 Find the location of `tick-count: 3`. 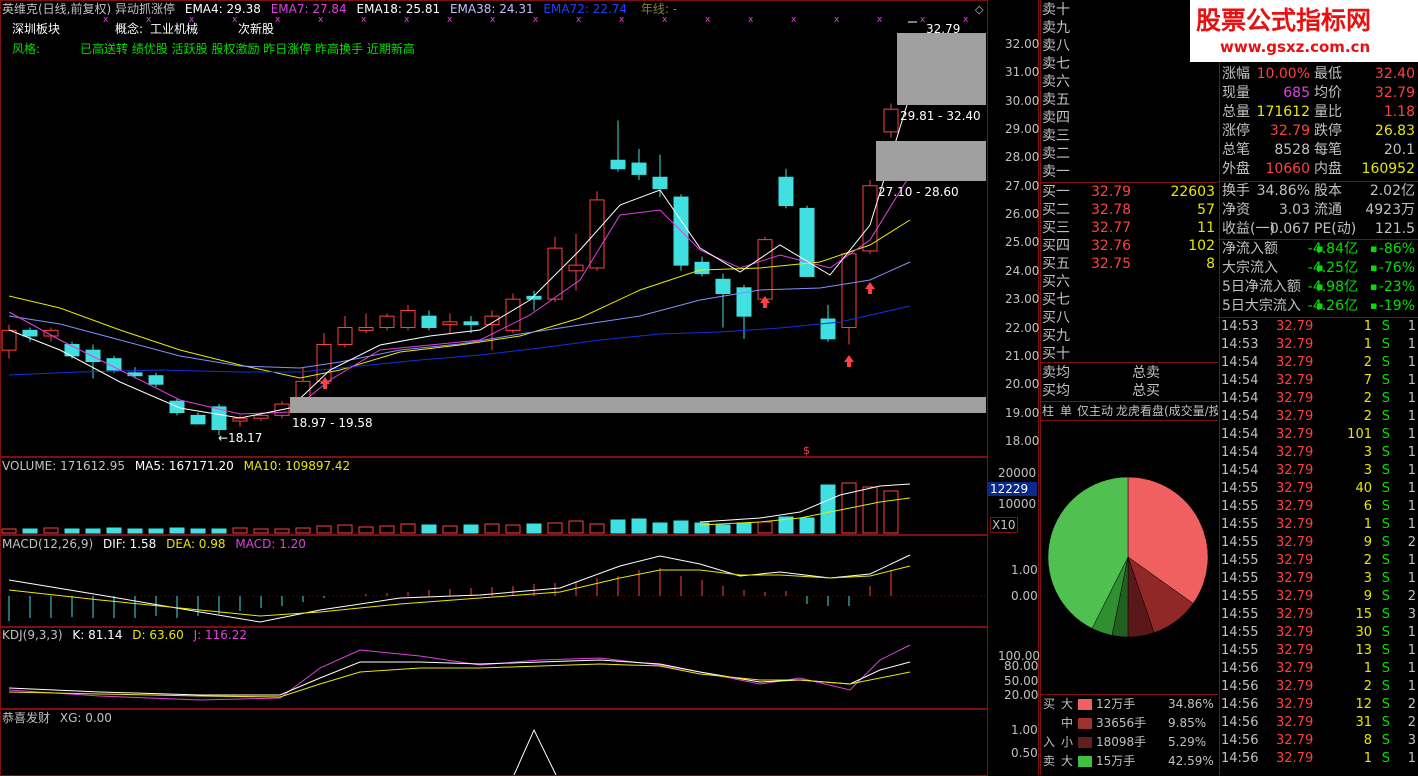

tick-count: 3 is located at coordinates (1411, 614).